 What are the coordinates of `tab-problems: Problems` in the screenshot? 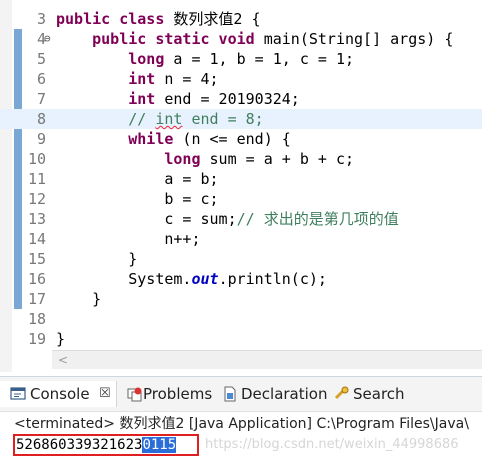 It's located at (171, 394).